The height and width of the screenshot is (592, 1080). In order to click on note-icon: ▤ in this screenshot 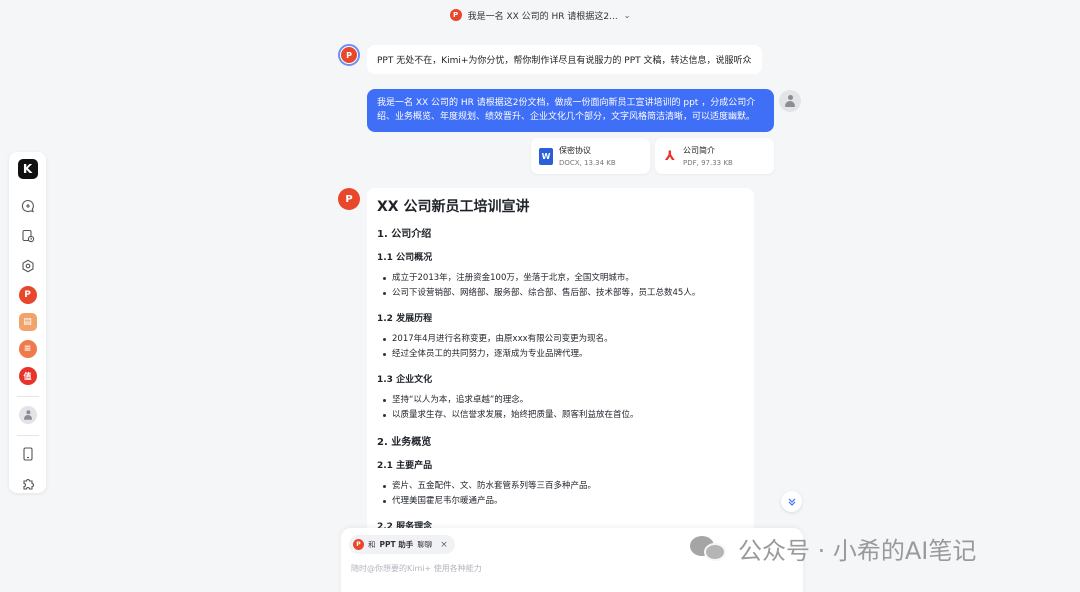, I will do `click(27, 322)`.